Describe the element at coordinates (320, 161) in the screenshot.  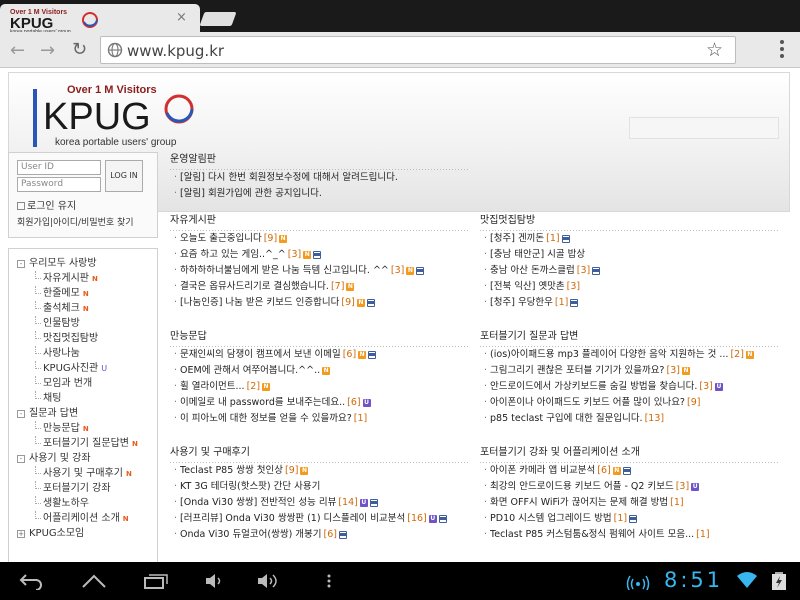
I see `section-title: 운영알림판` at that location.